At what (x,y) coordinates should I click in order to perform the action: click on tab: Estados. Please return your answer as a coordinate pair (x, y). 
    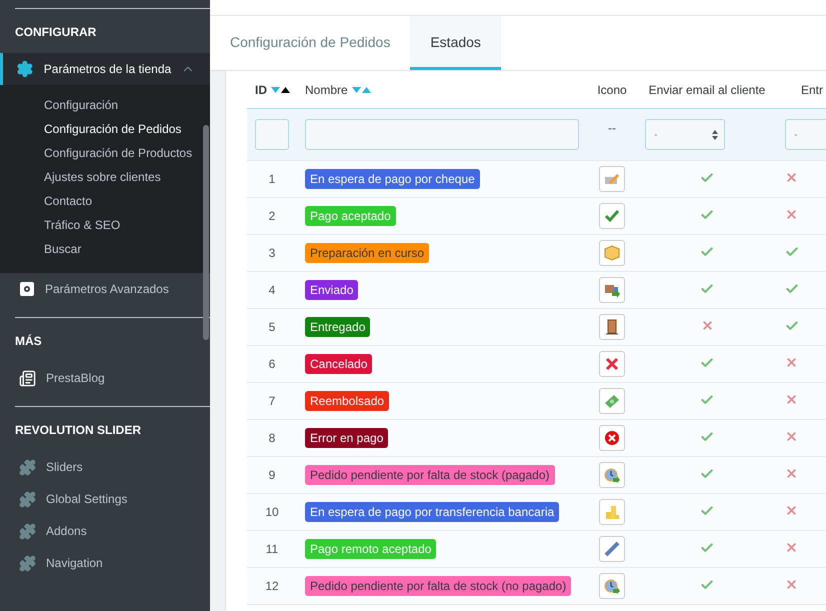
    Looking at the image, I should click on (455, 43).